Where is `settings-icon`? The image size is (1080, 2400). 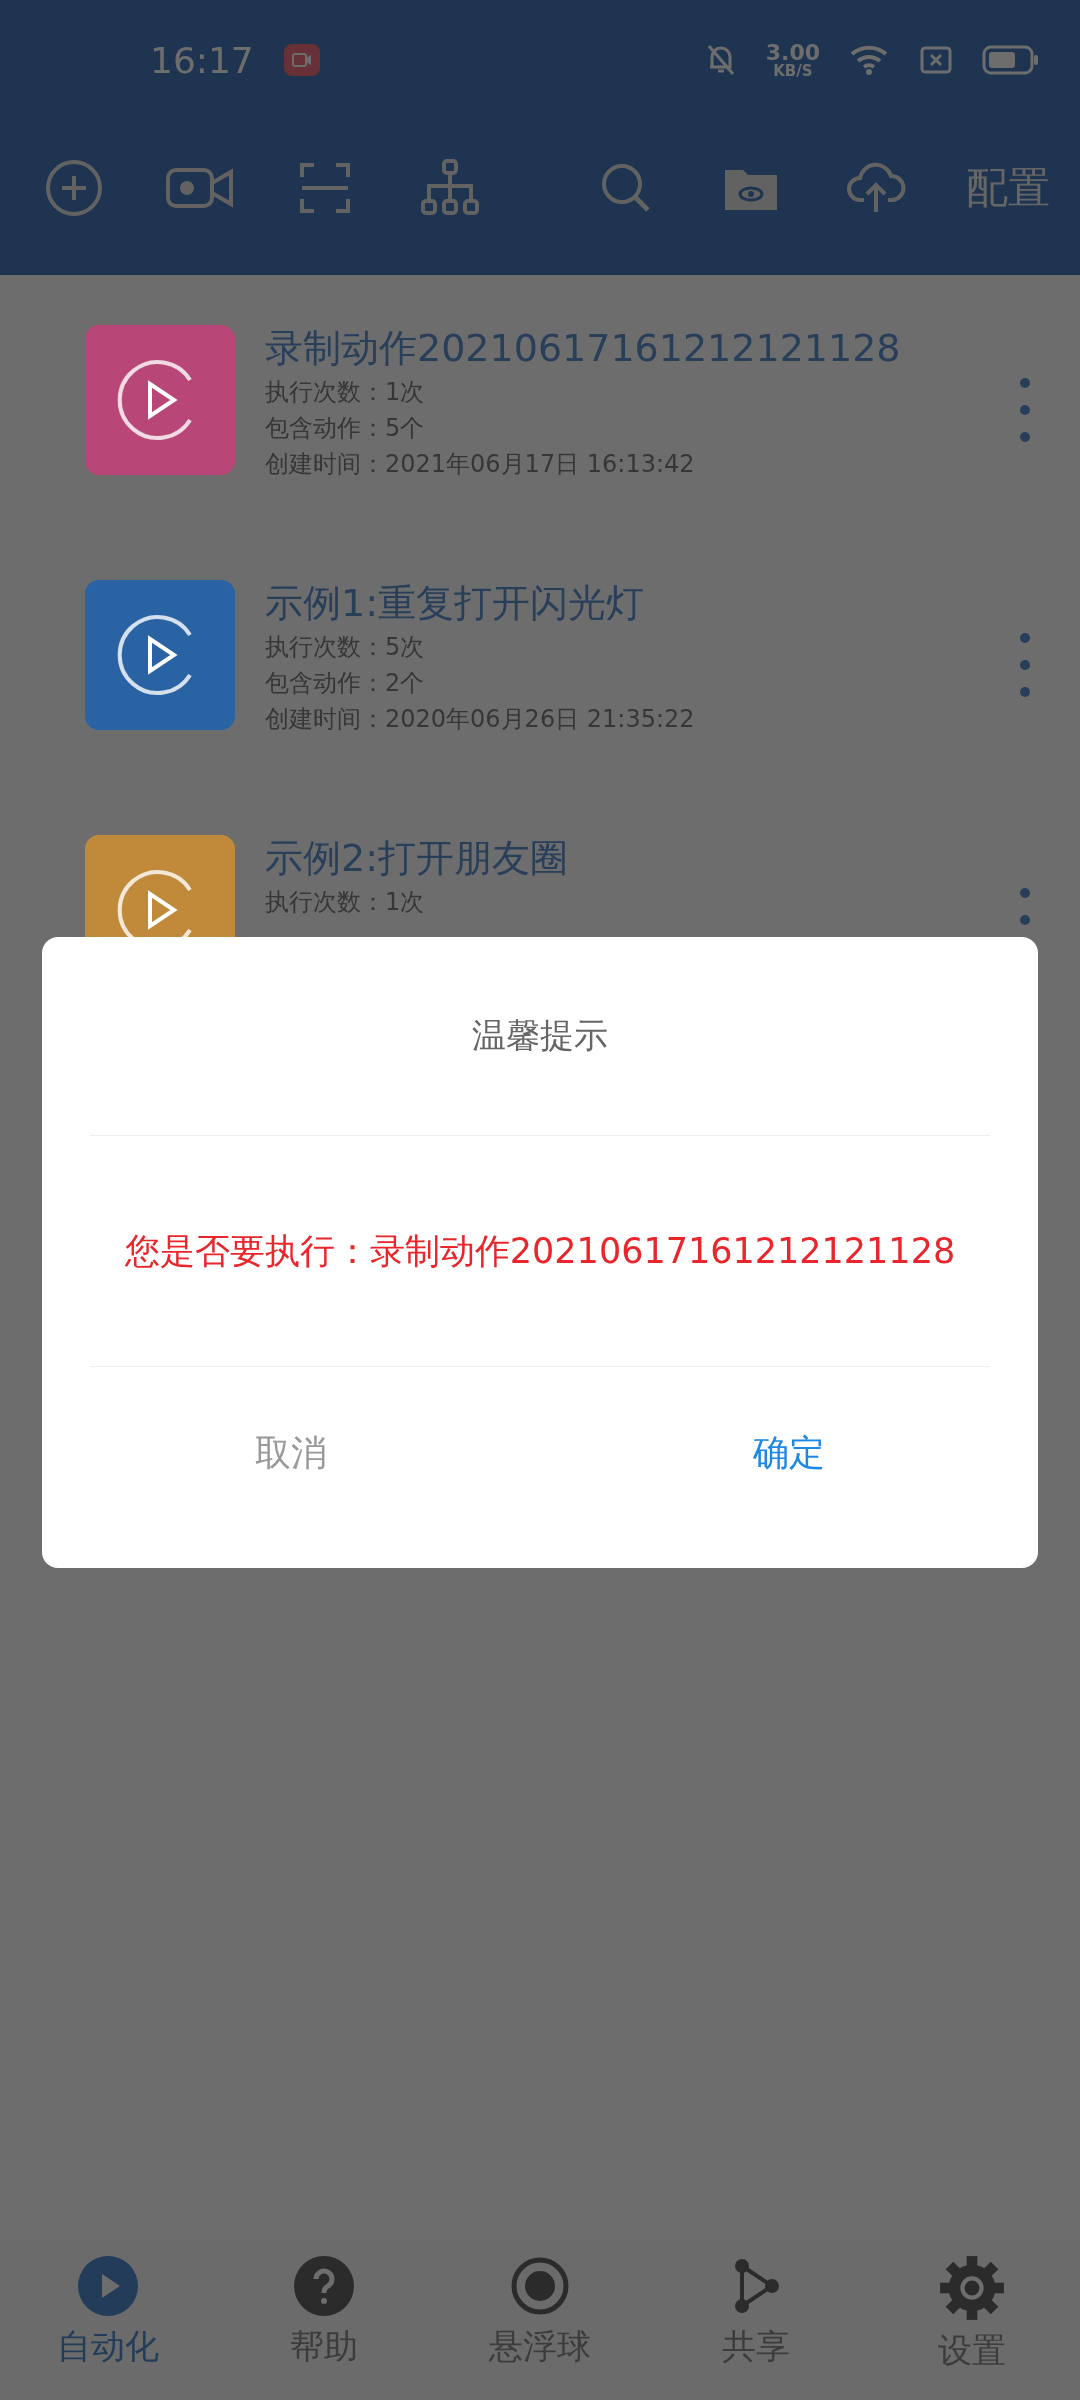
settings-icon is located at coordinates (972, 2288).